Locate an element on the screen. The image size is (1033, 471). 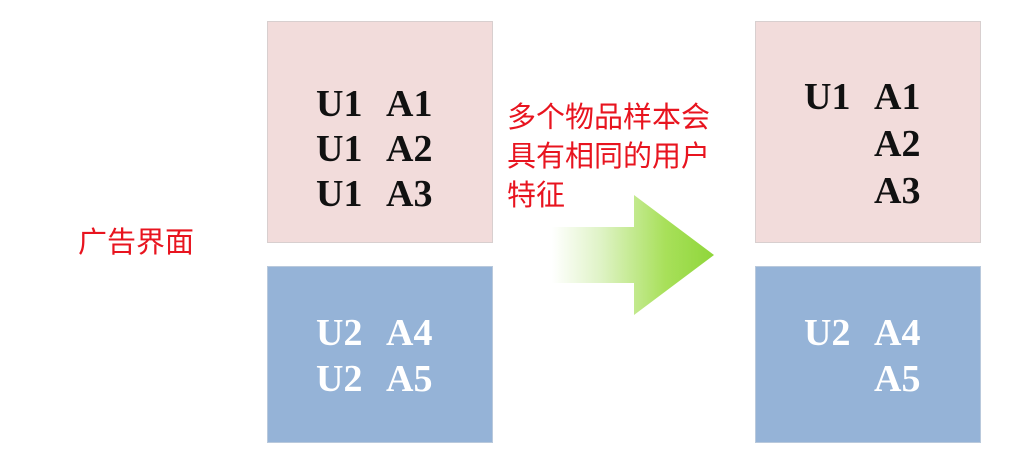
left-label: 广告界面 is located at coordinates (136, 242).